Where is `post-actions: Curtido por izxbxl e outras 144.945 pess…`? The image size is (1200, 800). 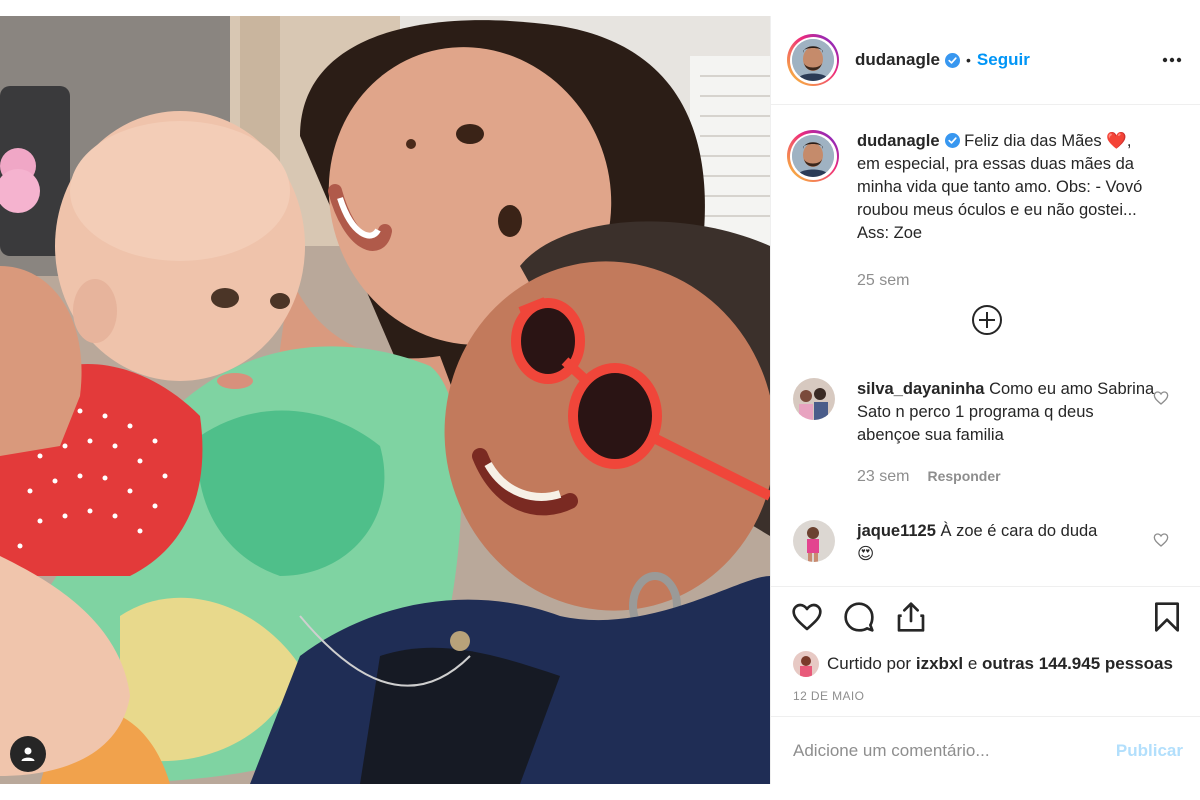 post-actions: Curtido por izxbxl e outras 144.945 pess… is located at coordinates (985, 651).